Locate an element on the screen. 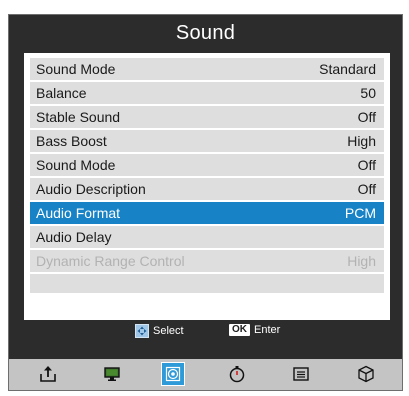 Image resolution: width=409 pixels, height=396 pixels. menu-item-label: Stable Sound is located at coordinates (78, 117).